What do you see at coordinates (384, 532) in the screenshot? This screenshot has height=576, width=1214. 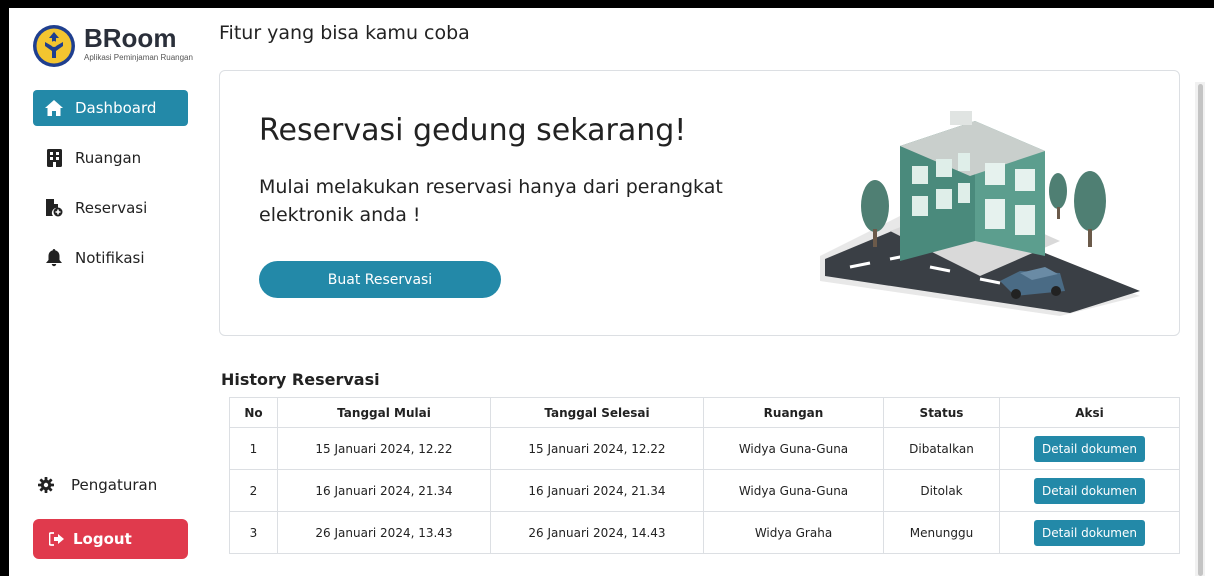 I see `cell-tanggal-mulai: 26 Januari 2024, 13.43` at bounding box center [384, 532].